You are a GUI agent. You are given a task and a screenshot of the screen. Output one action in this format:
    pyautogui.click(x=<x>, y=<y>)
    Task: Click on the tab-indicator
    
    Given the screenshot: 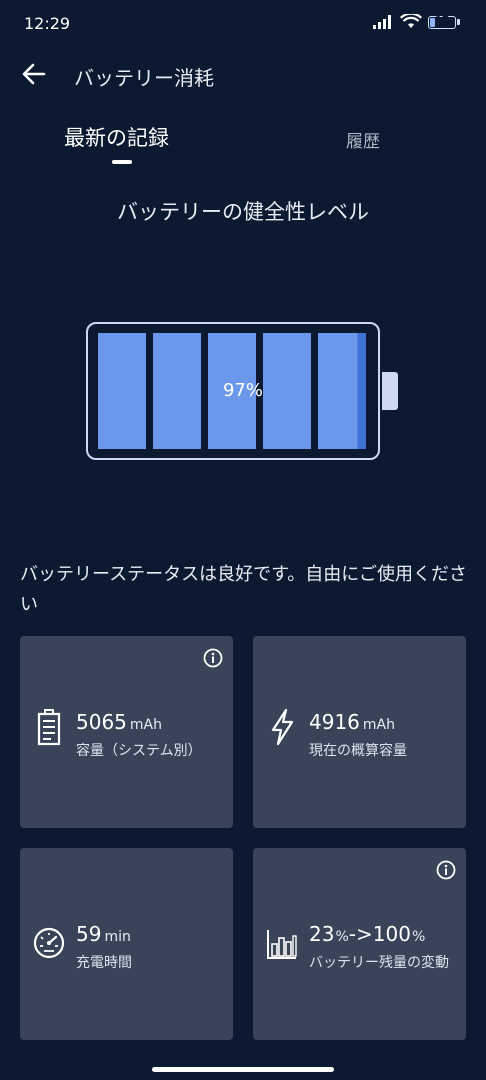 What is the action you would take?
    pyautogui.click(x=122, y=162)
    